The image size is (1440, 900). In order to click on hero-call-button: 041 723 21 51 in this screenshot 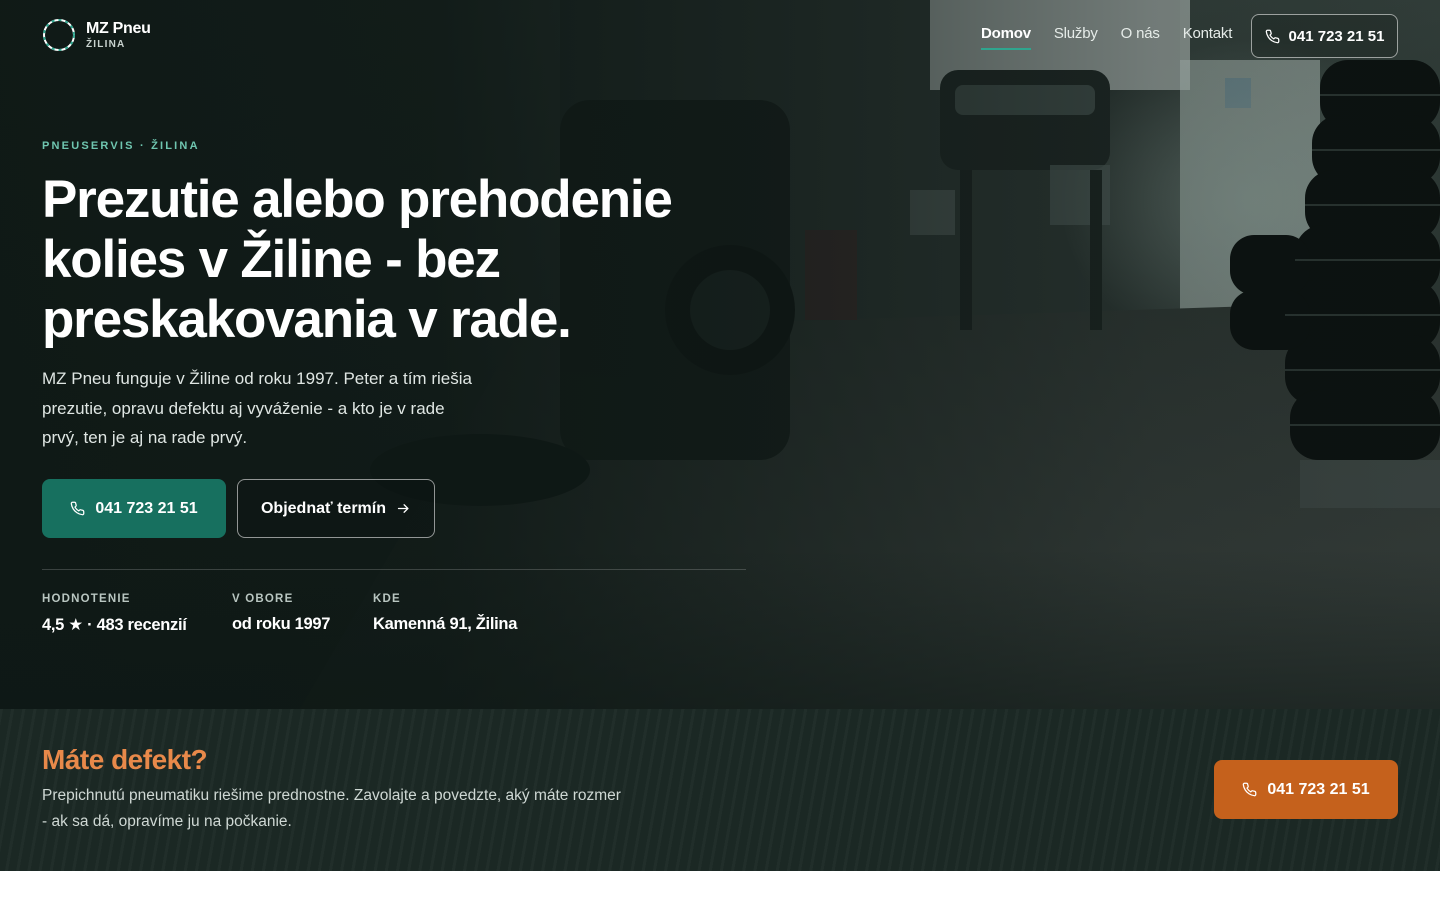, I will do `click(134, 508)`.